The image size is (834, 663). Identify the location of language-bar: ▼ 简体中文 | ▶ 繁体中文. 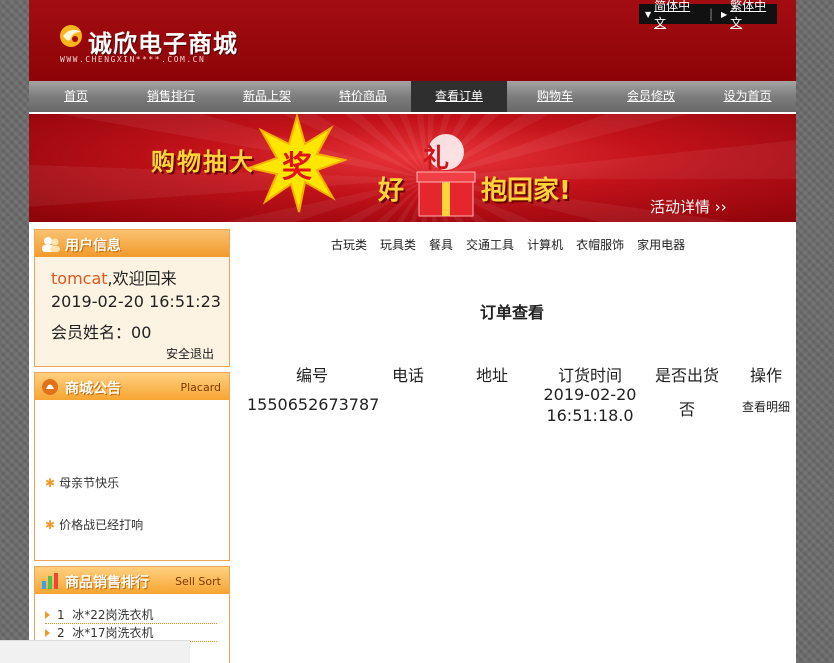
(708, 15).